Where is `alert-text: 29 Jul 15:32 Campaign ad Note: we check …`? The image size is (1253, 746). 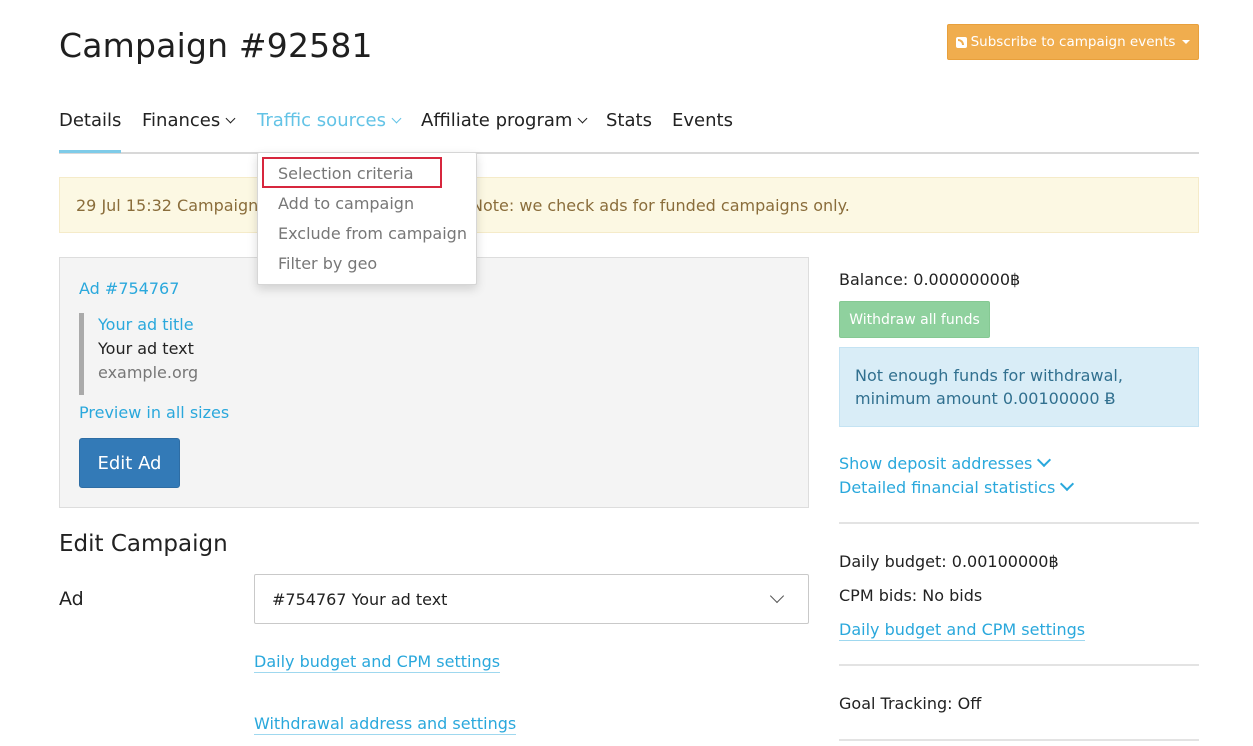 alert-text: 29 Jul 15:32 Campaign ad Note: we check … is located at coordinates (463, 205).